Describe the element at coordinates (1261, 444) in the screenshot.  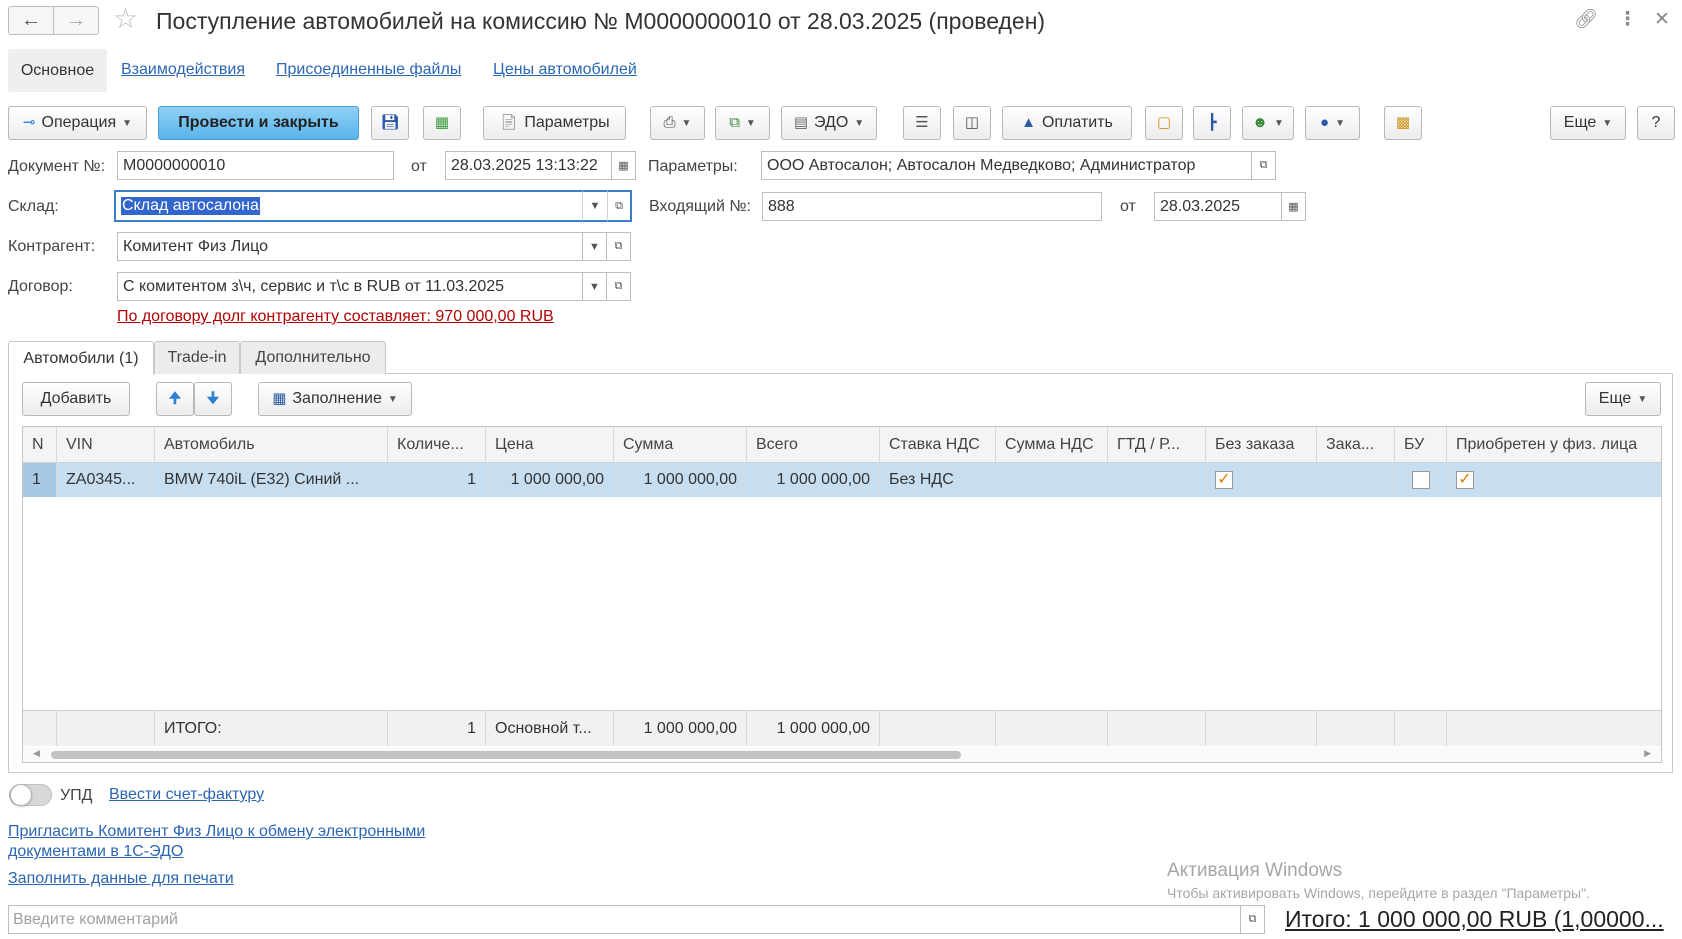
I see `col-no-order-header: Без заказа` at that location.